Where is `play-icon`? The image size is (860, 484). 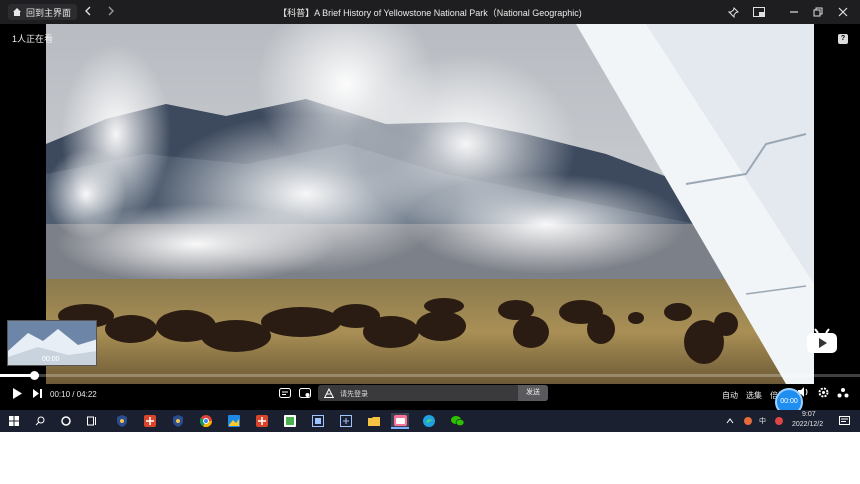 play-icon is located at coordinates (17, 393).